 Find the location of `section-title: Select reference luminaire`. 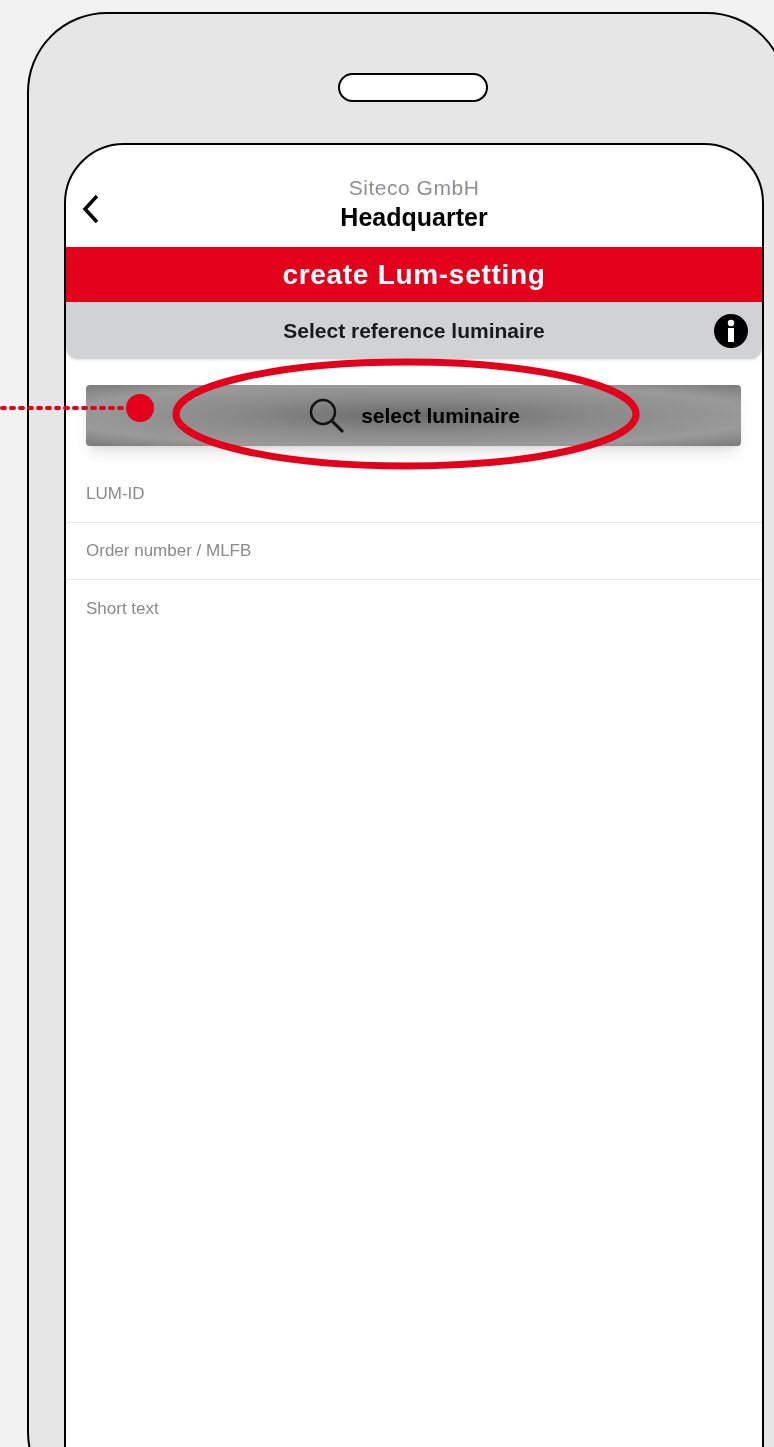

section-title: Select reference luminaire is located at coordinates (414, 330).